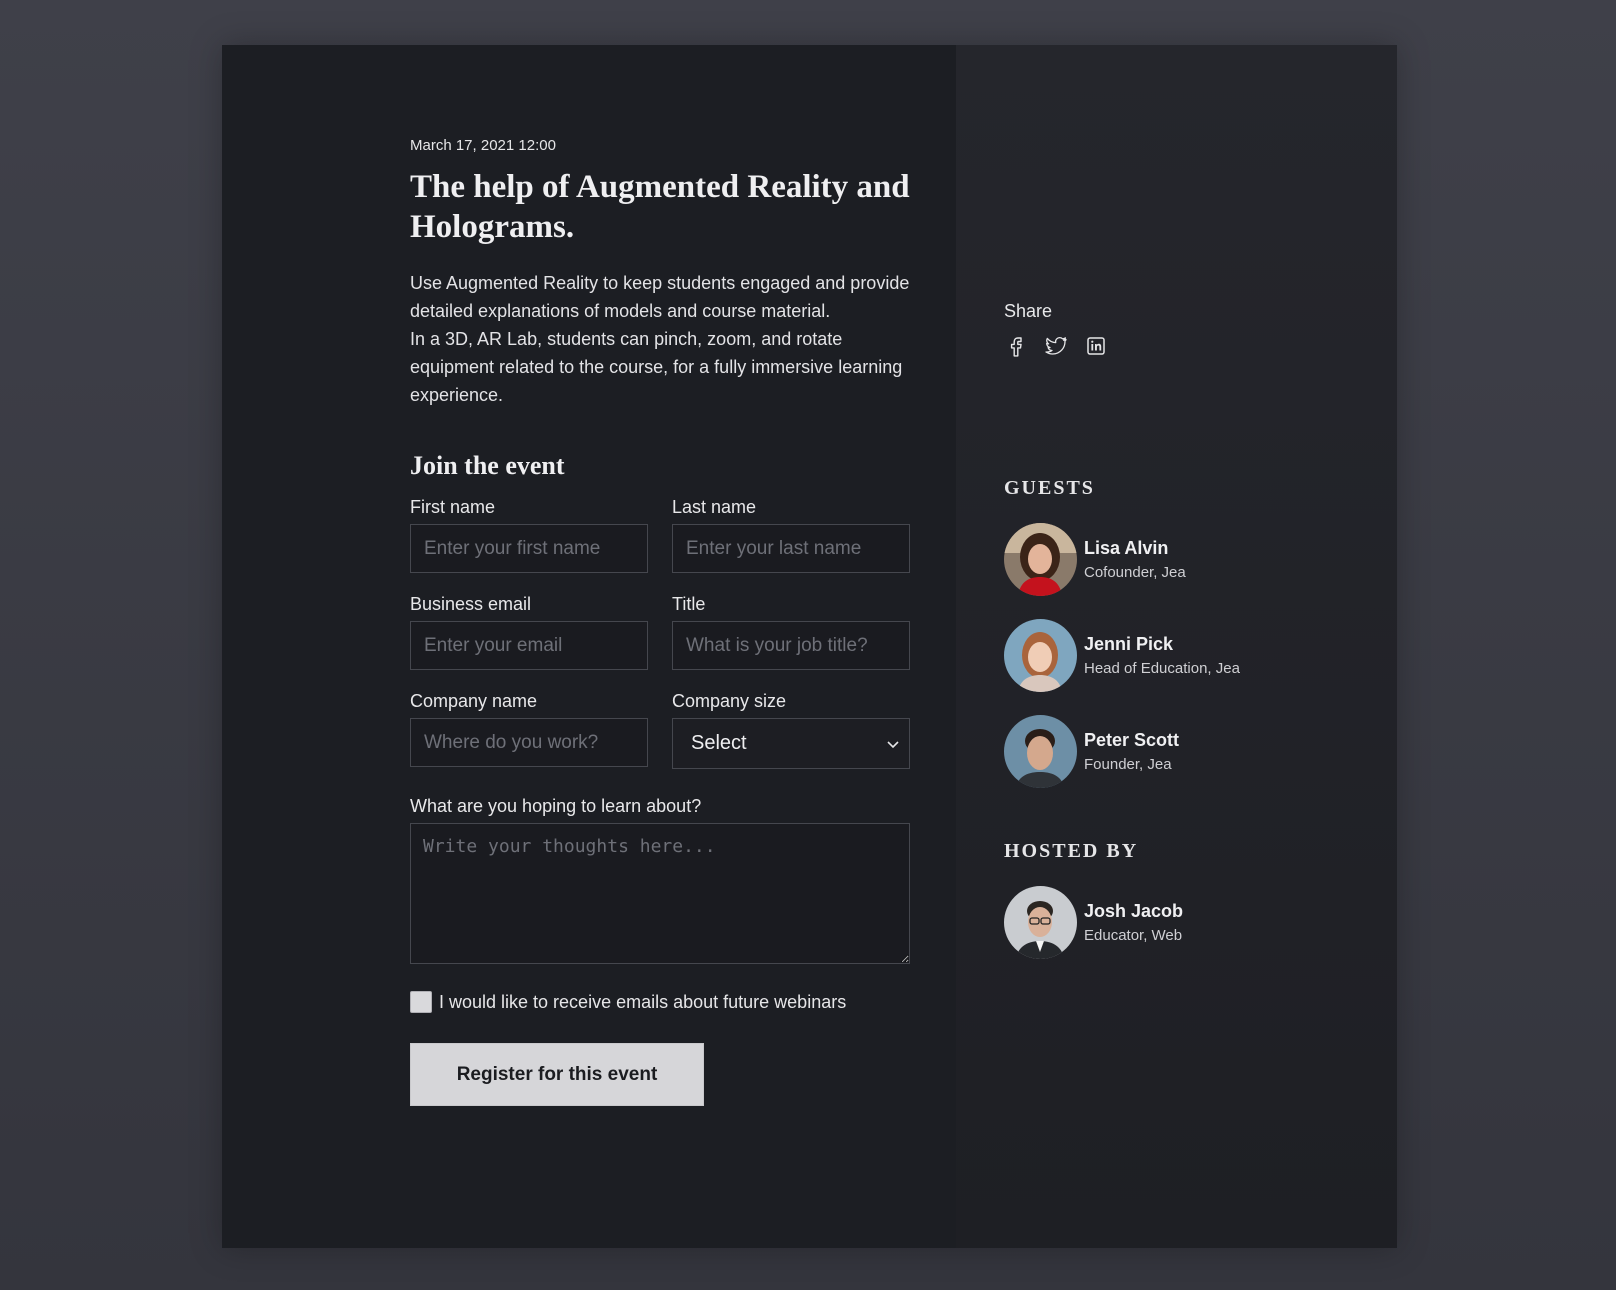 Image resolution: width=1616 pixels, height=1290 pixels. What do you see at coordinates (1184, 751) in the screenshot?
I see `guest-item: Peter Scott Founder, Jea` at bounding box center [1184, 751].